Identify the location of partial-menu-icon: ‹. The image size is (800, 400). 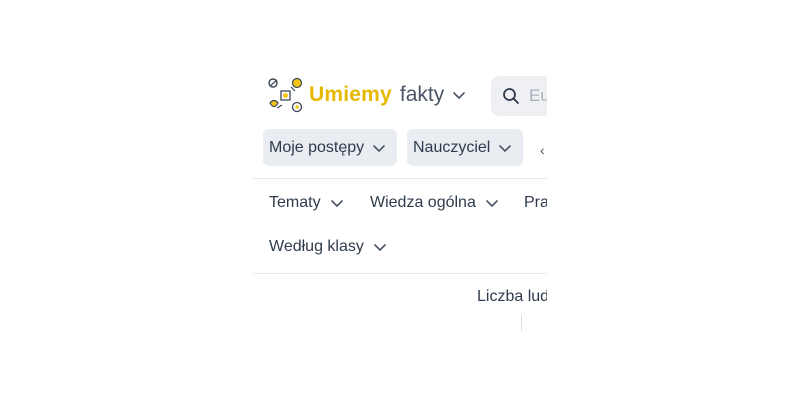
(542, 150).